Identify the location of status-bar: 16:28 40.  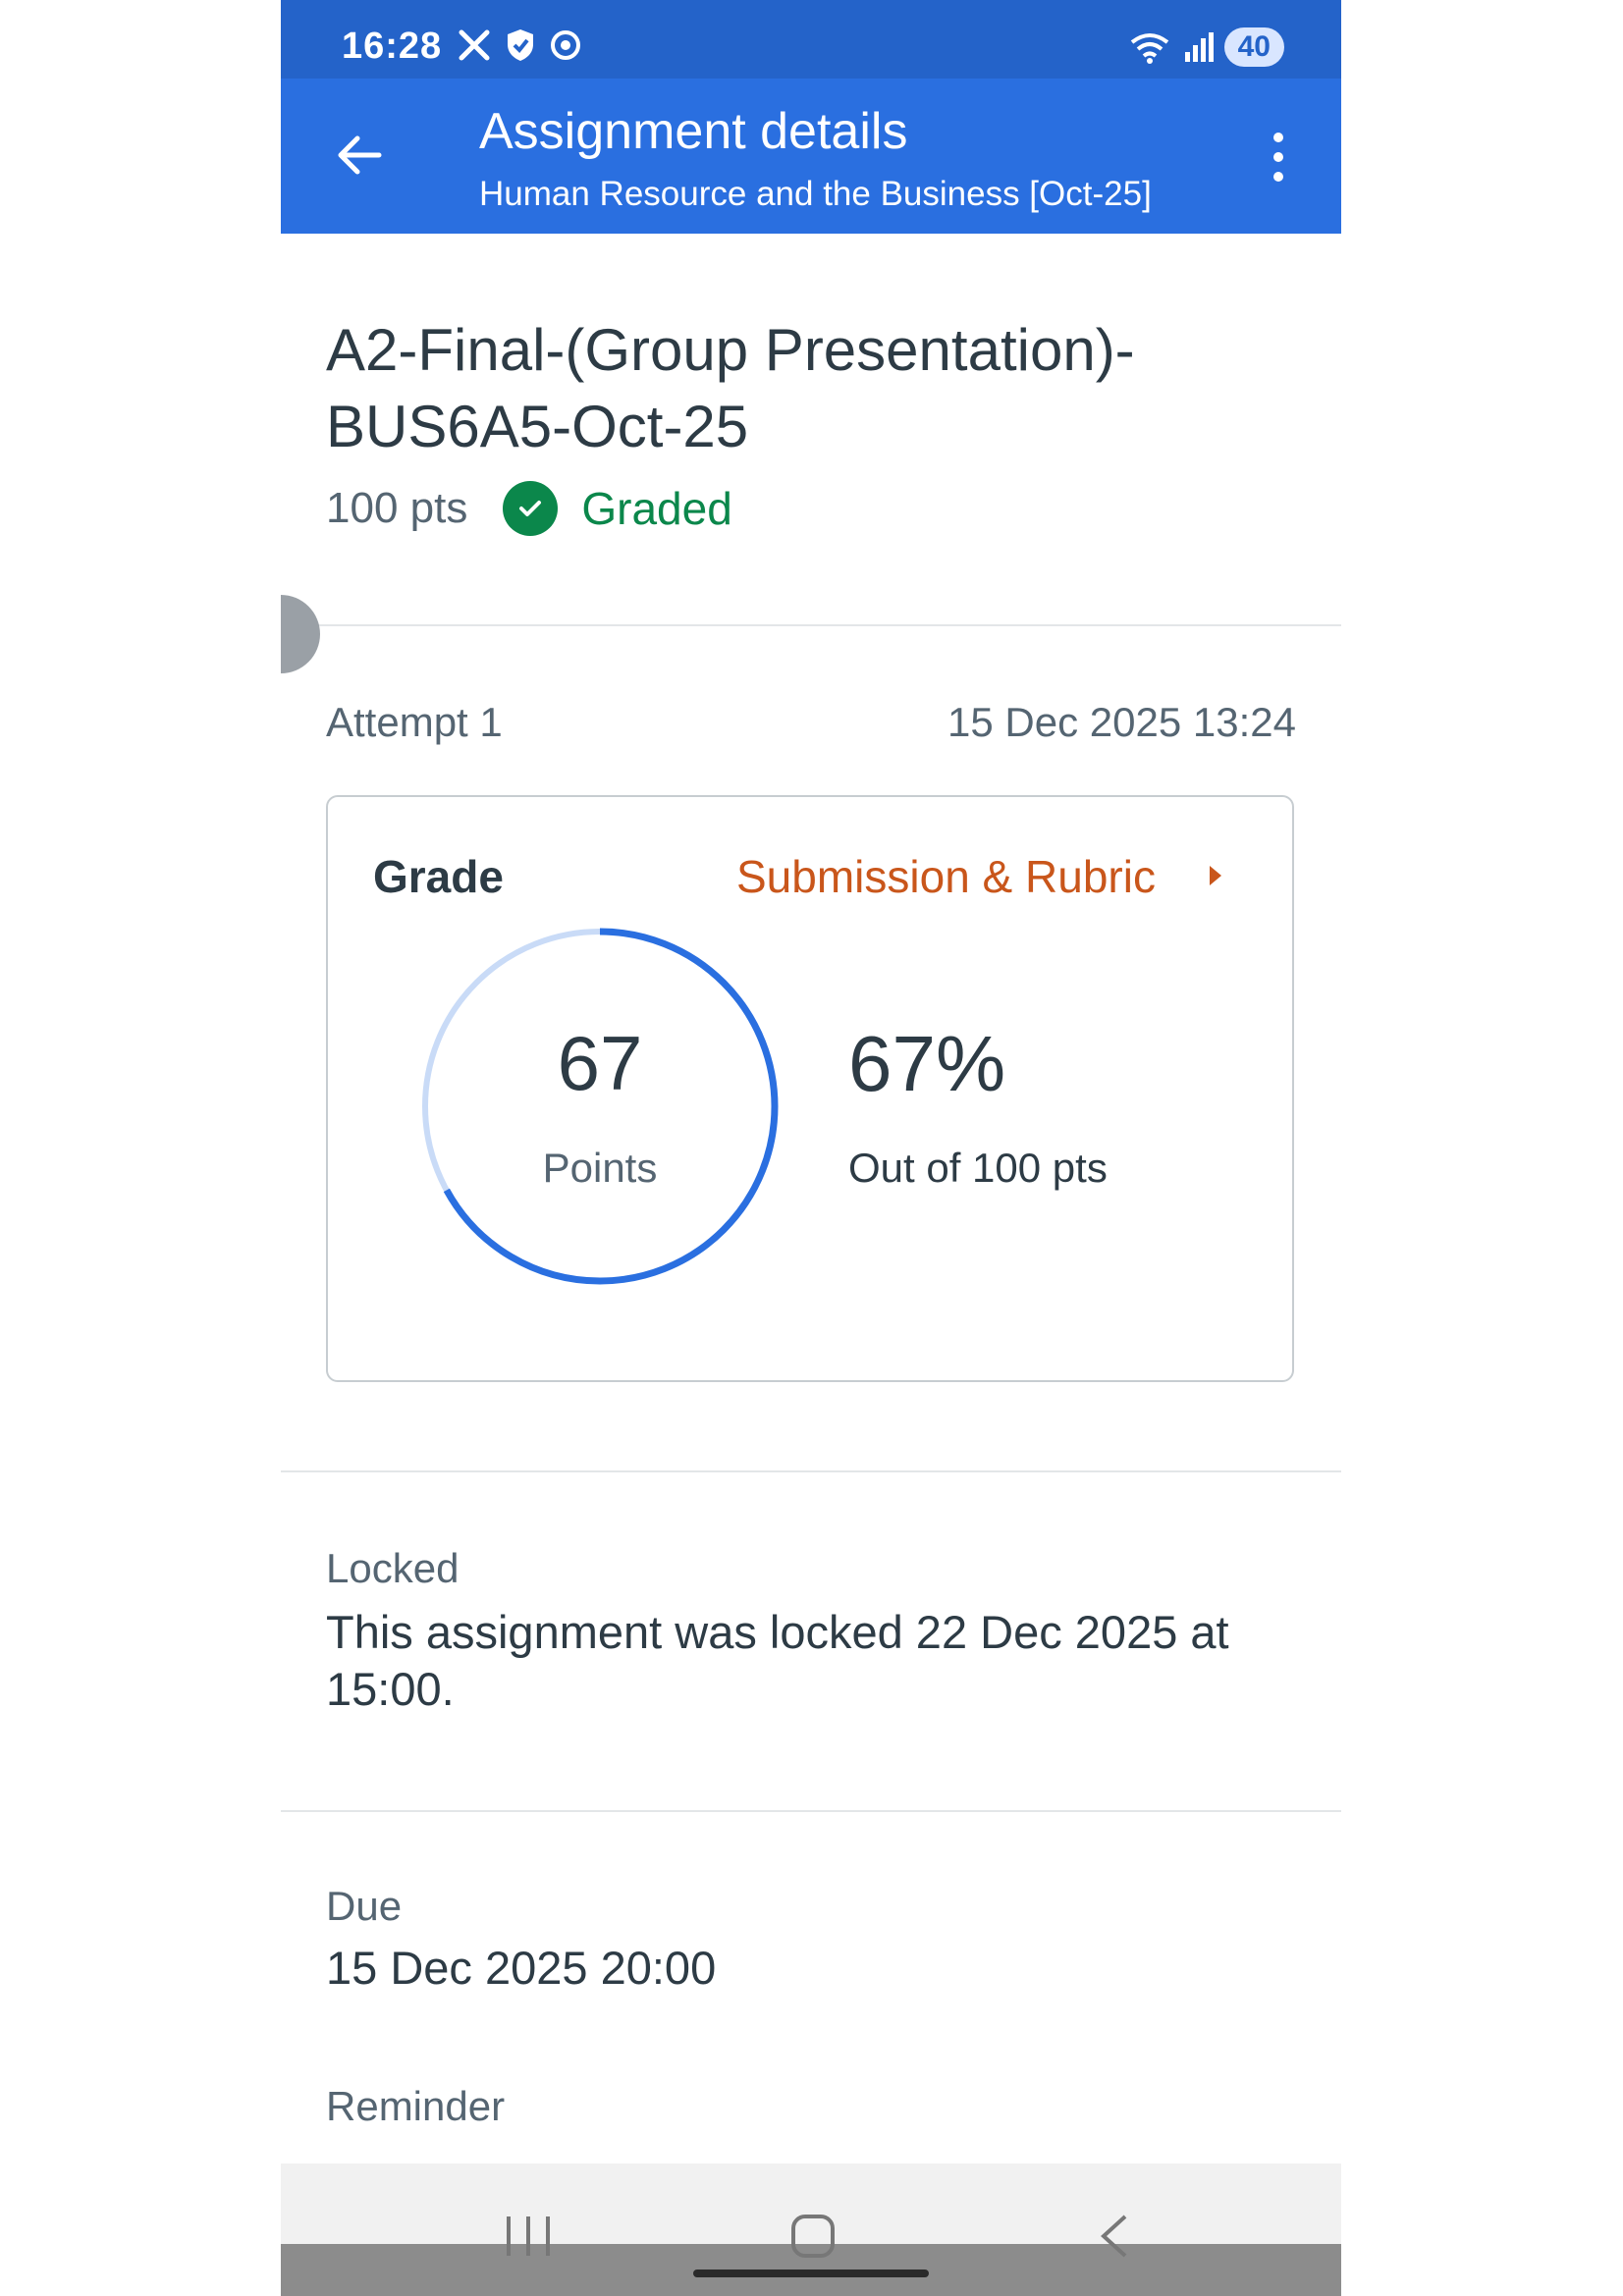
(811, 39).